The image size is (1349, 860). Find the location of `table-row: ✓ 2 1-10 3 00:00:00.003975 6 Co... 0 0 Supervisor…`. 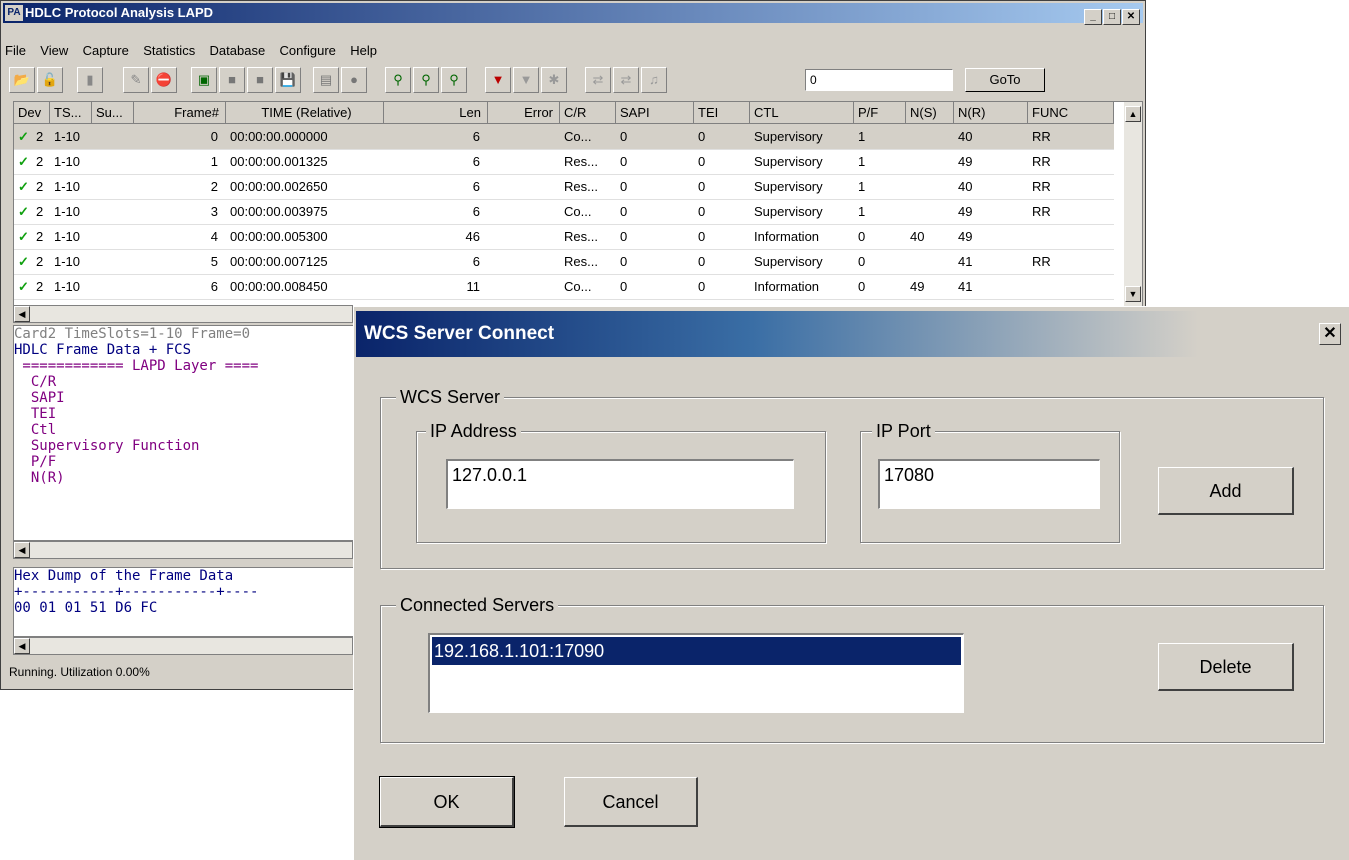

table-row: ✓ 2 1-10 3 00:00:00.003975 6 Co... 0 0 Supervisor… is located at coordinates (564, 212).